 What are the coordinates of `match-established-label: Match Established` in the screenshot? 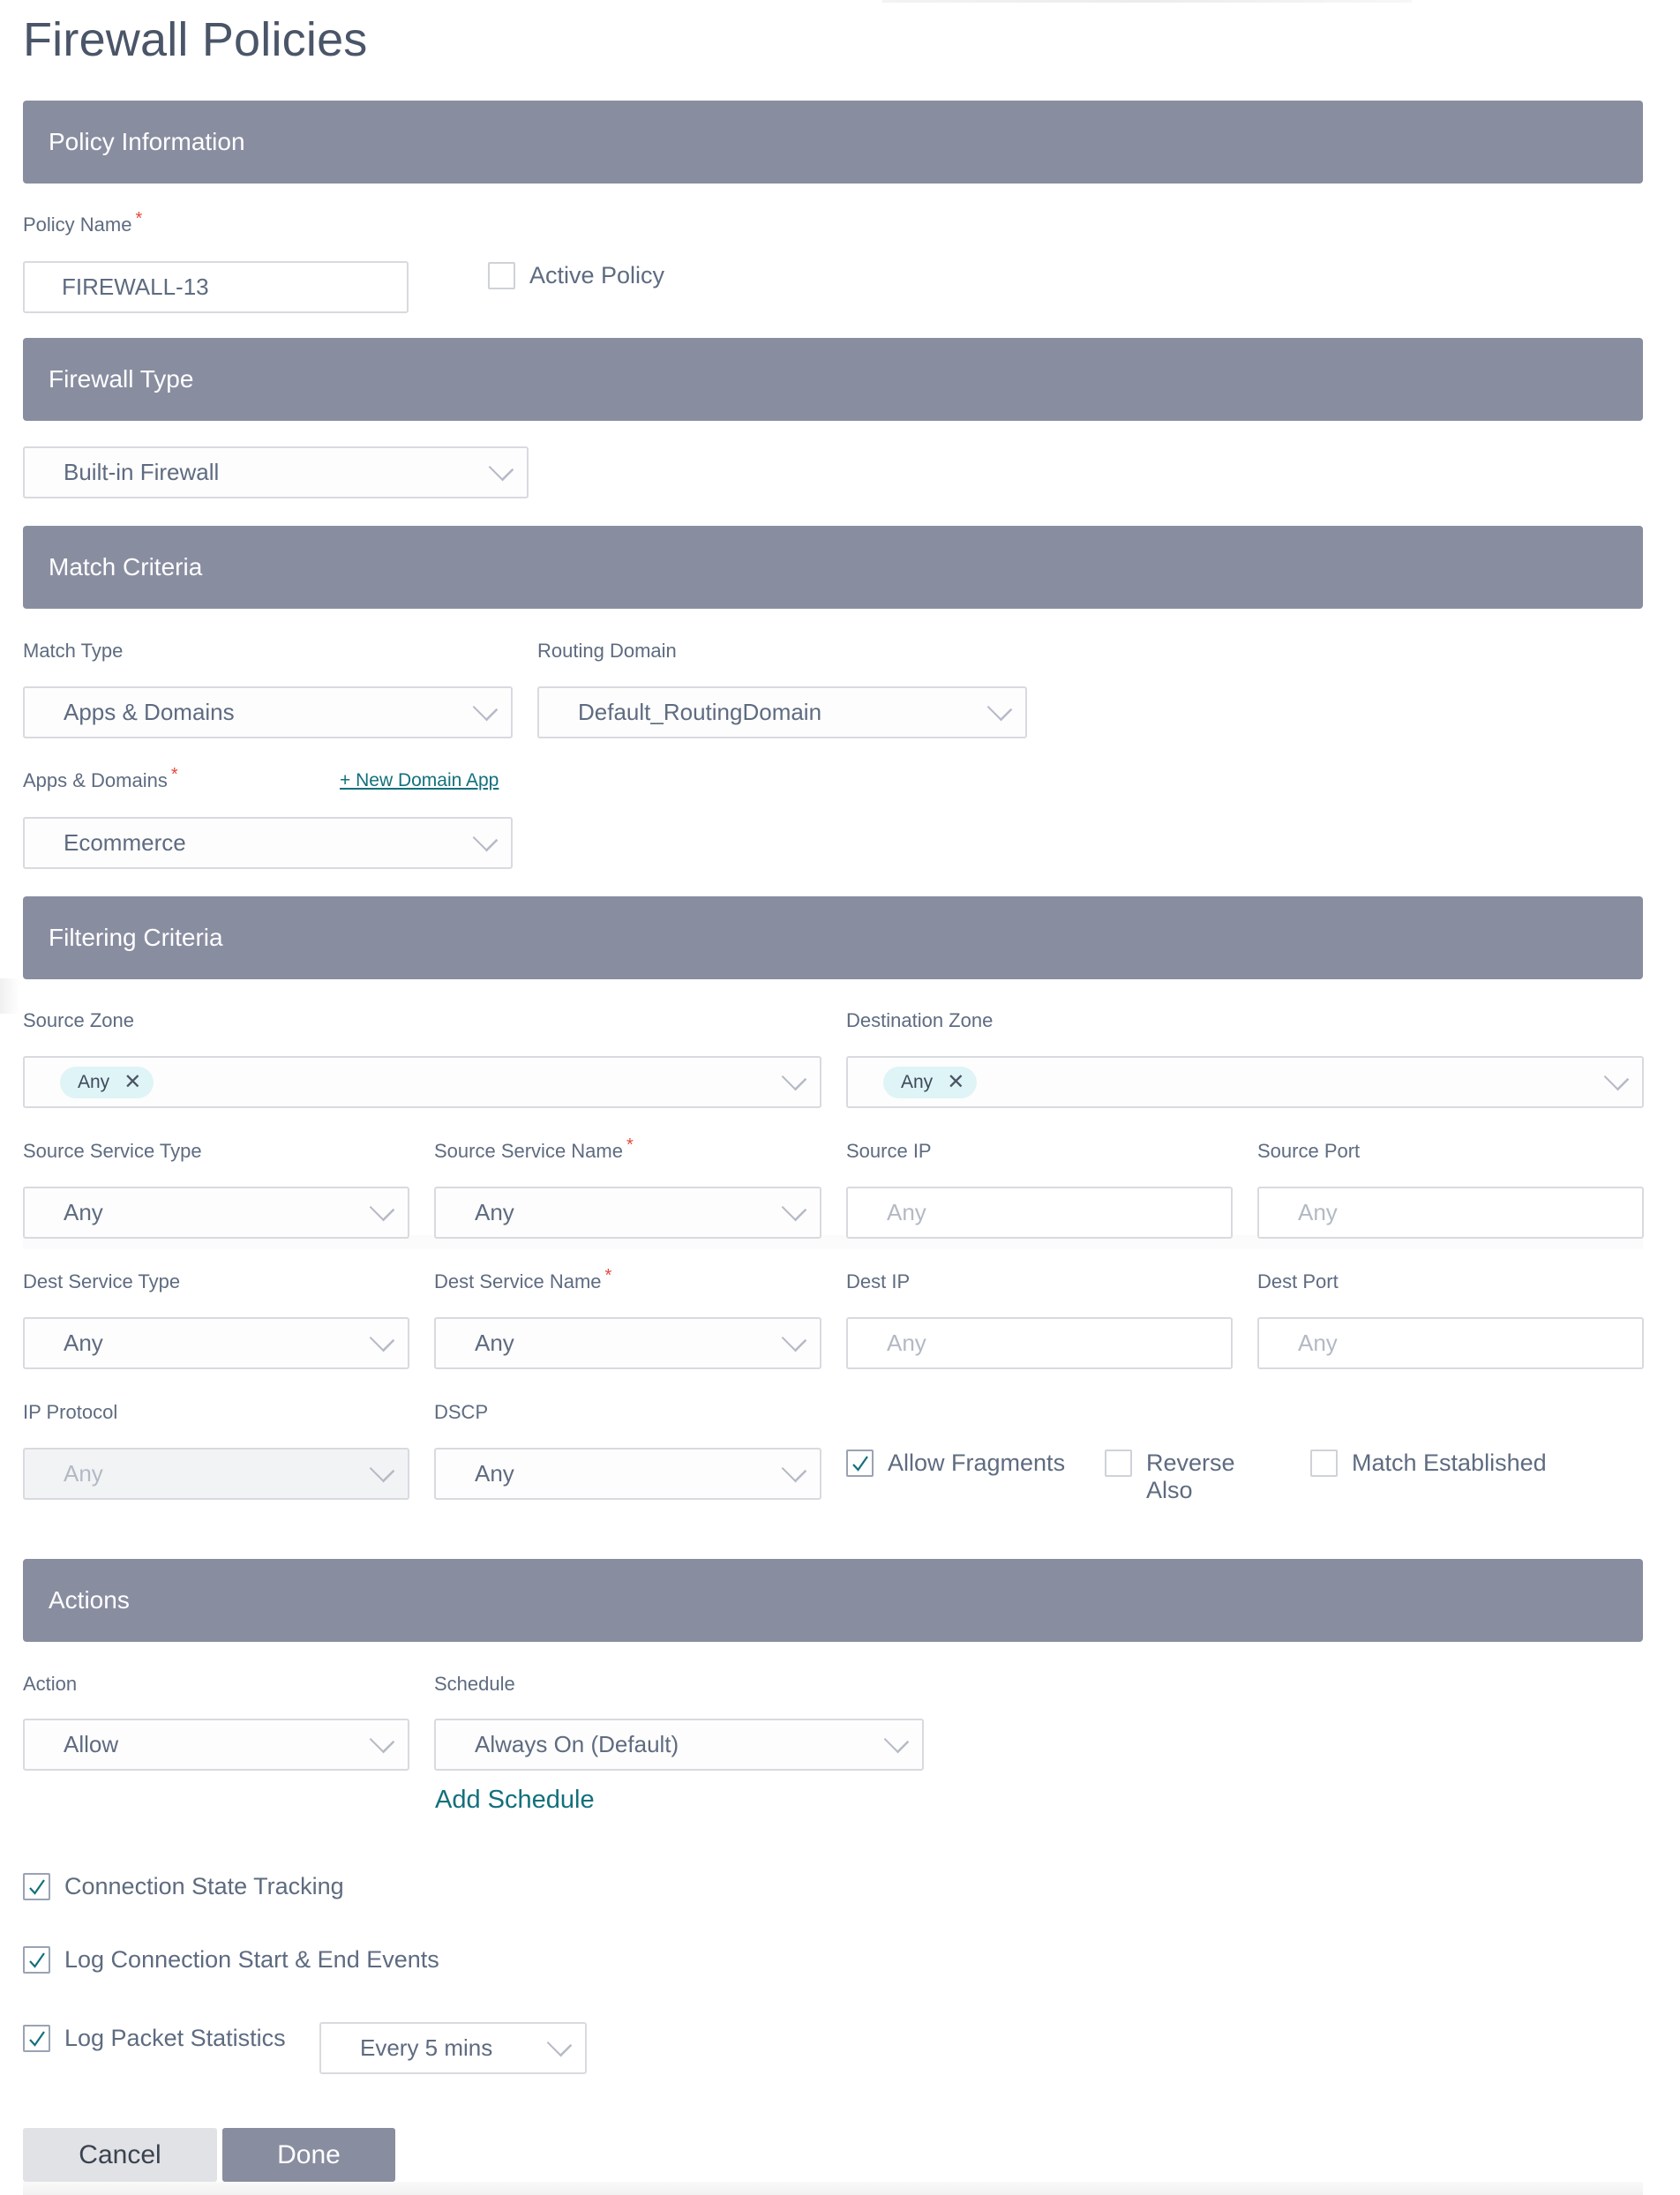 It's located at (1449, 1463).